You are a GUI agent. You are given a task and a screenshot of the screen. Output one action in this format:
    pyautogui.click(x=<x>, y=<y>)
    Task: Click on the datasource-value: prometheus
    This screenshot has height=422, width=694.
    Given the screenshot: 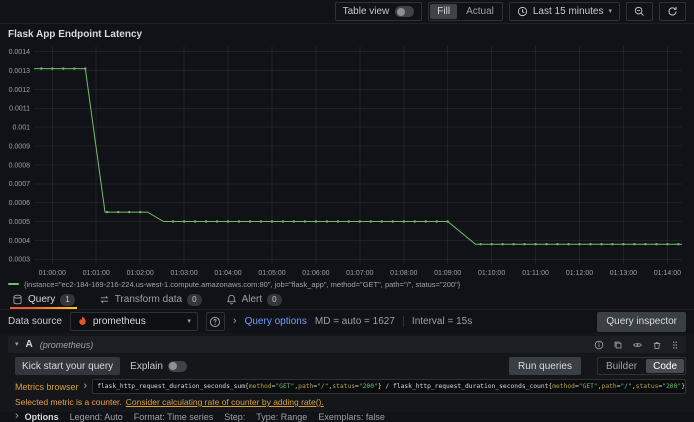 What is the action you would take?
    pyautogui.click(x=119, y=321)
    